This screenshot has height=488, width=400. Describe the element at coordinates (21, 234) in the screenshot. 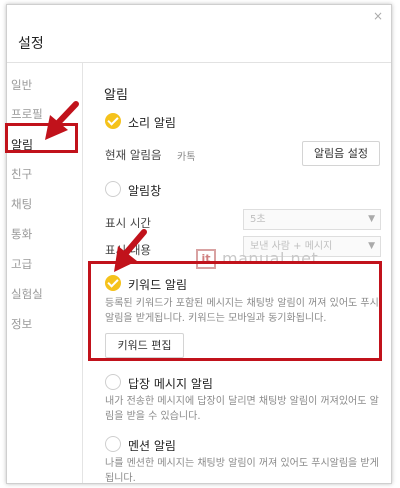

I see `sidebar-item-call: 통화` at that location.